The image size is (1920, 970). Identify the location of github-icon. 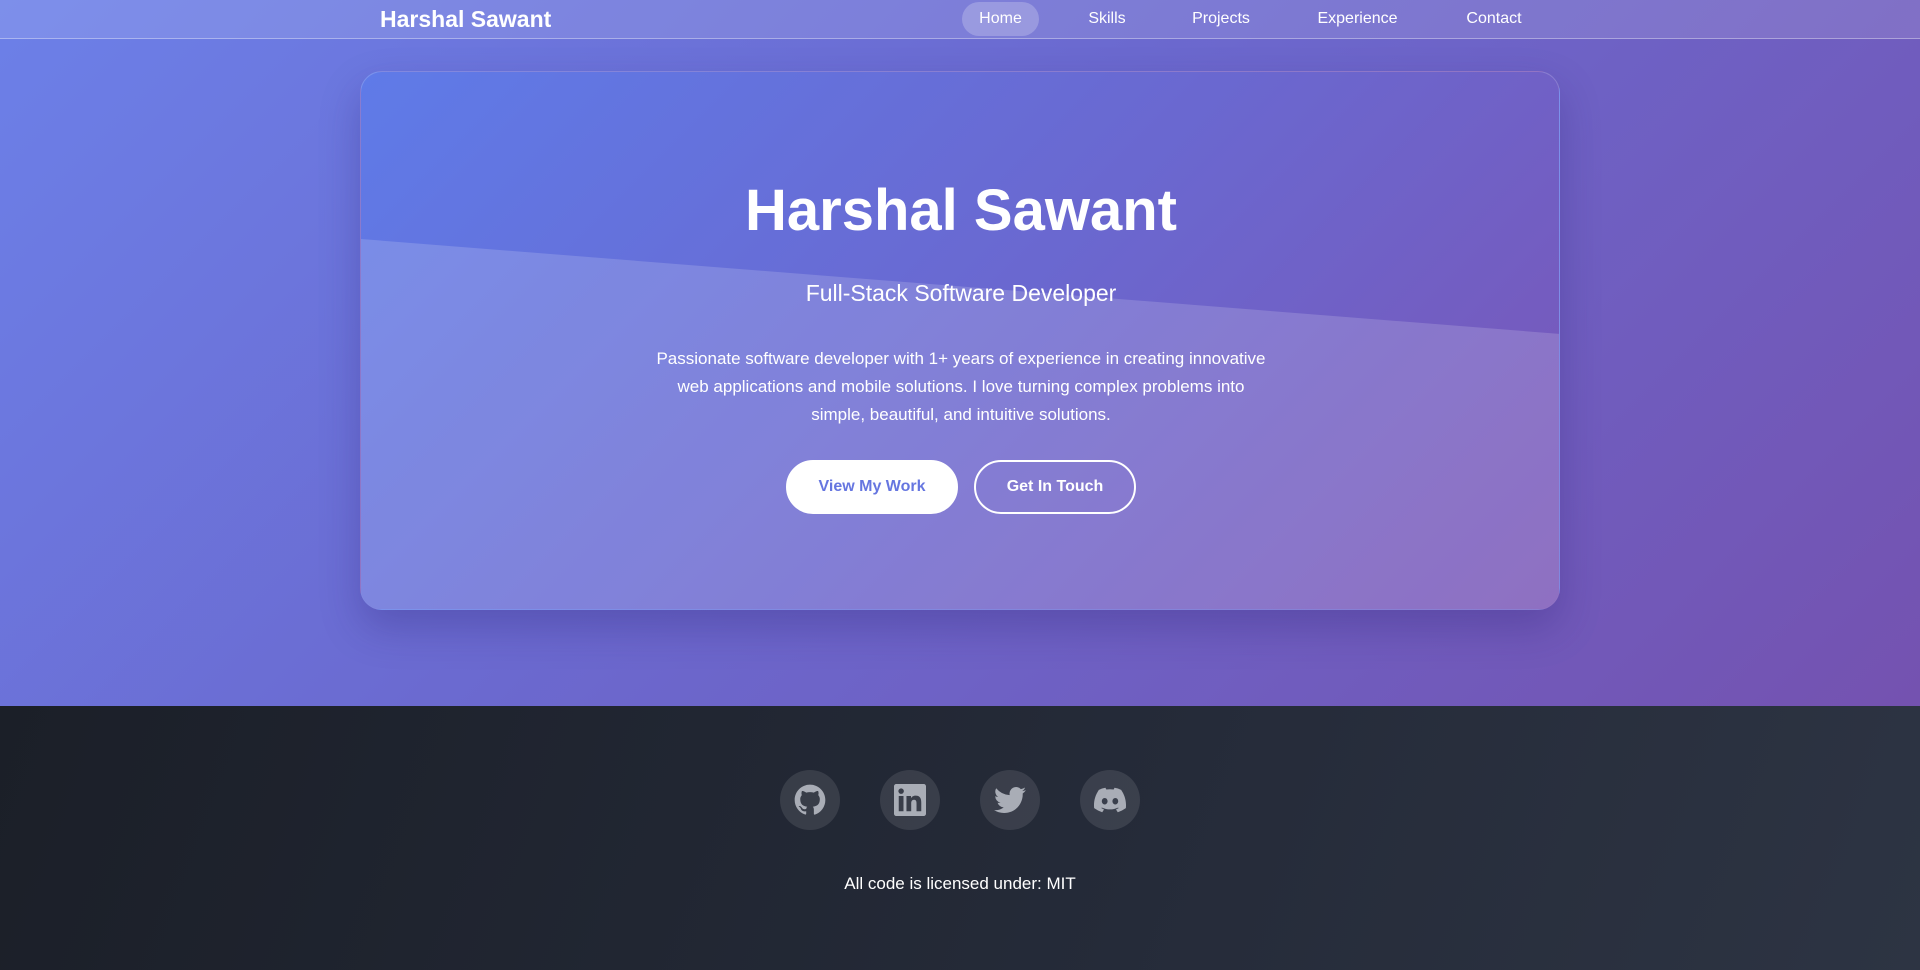
(810, 799).